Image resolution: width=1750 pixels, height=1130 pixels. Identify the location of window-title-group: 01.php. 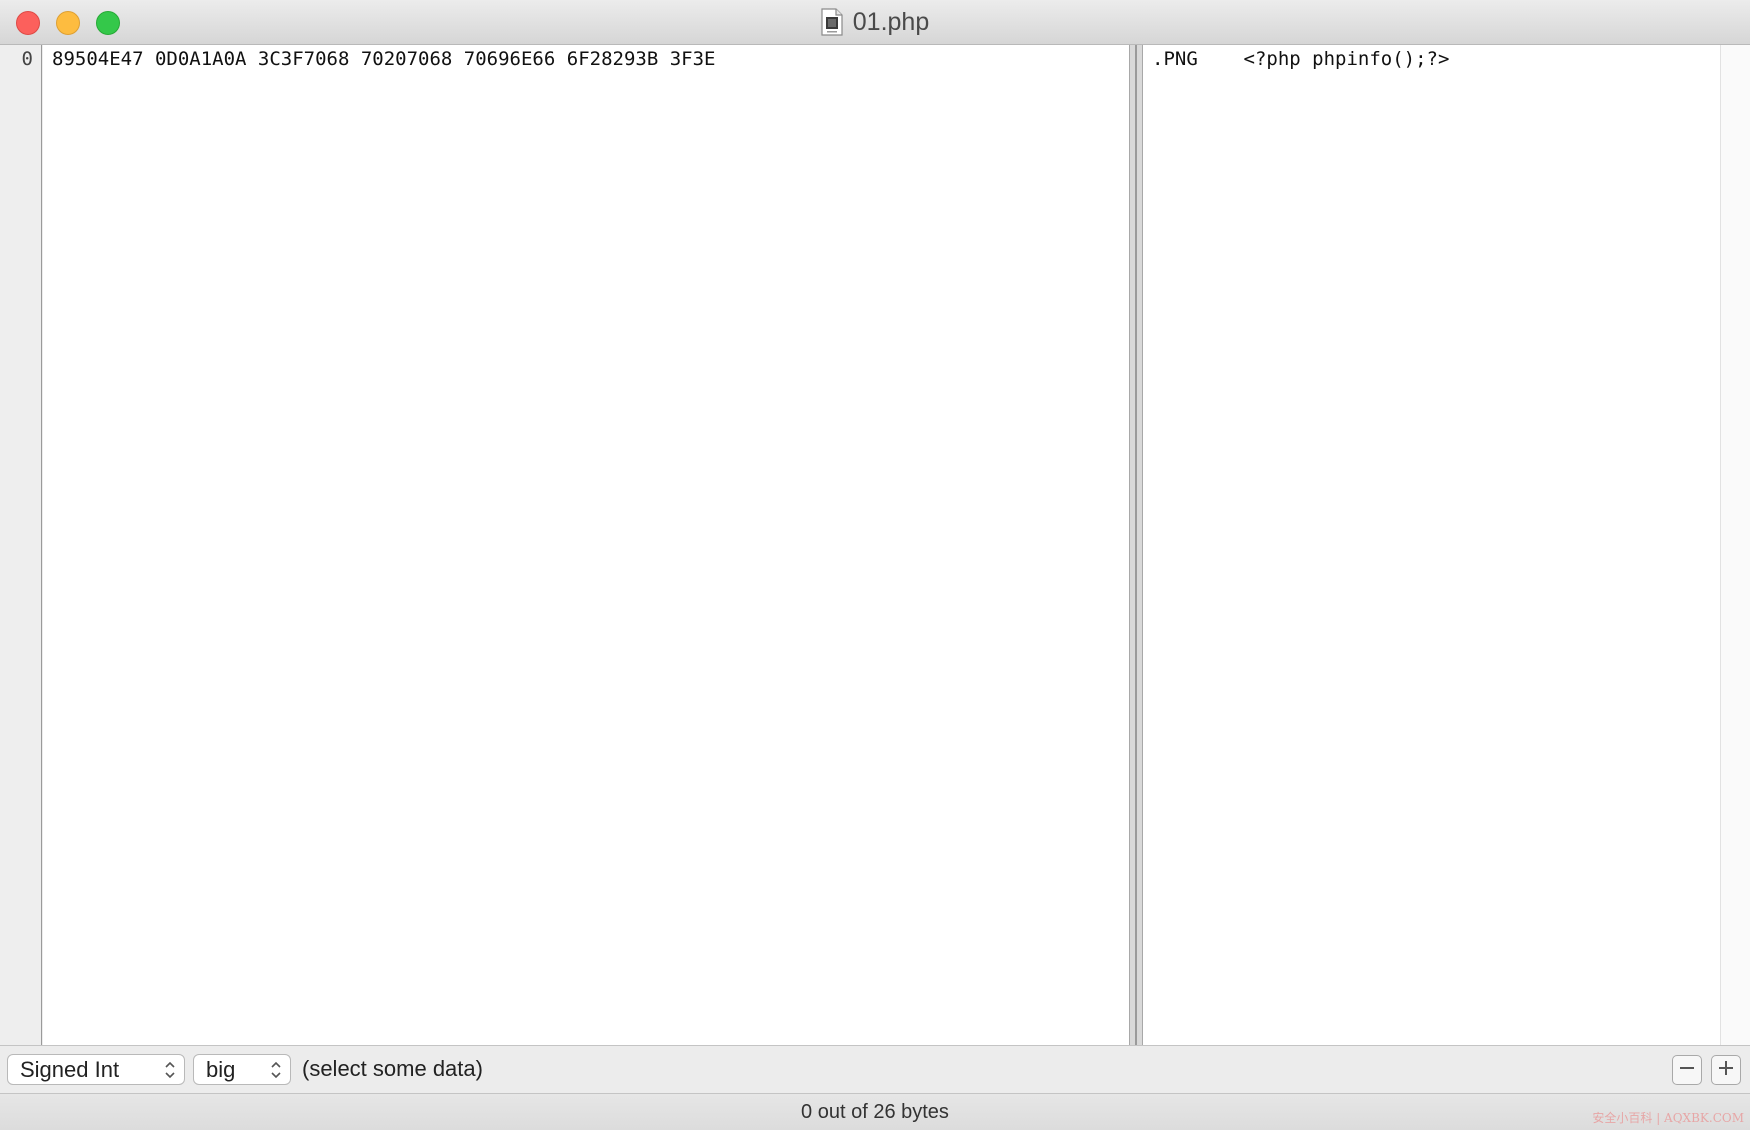
(875, 22).